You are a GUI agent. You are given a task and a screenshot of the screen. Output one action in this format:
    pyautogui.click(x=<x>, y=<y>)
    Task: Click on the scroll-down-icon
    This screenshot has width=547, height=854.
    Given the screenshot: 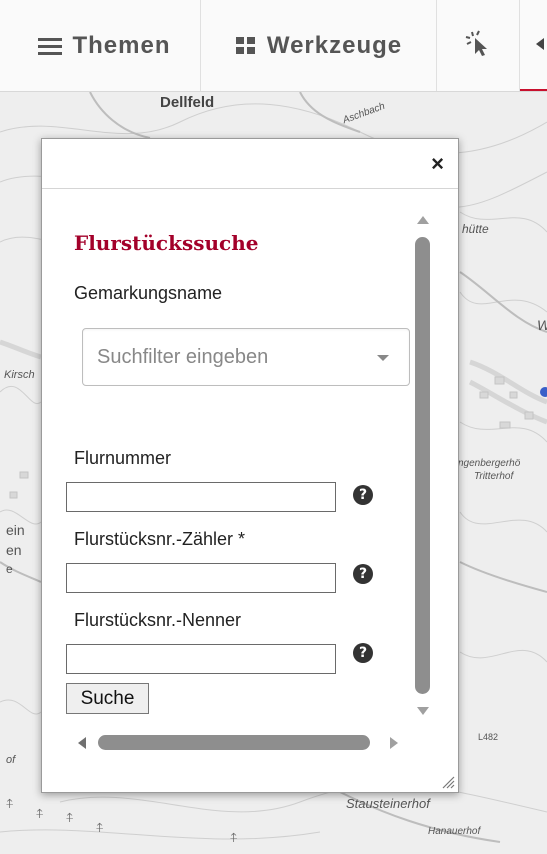 What is the action you would take?
    pyautogui.click(x=423, y=711)
    